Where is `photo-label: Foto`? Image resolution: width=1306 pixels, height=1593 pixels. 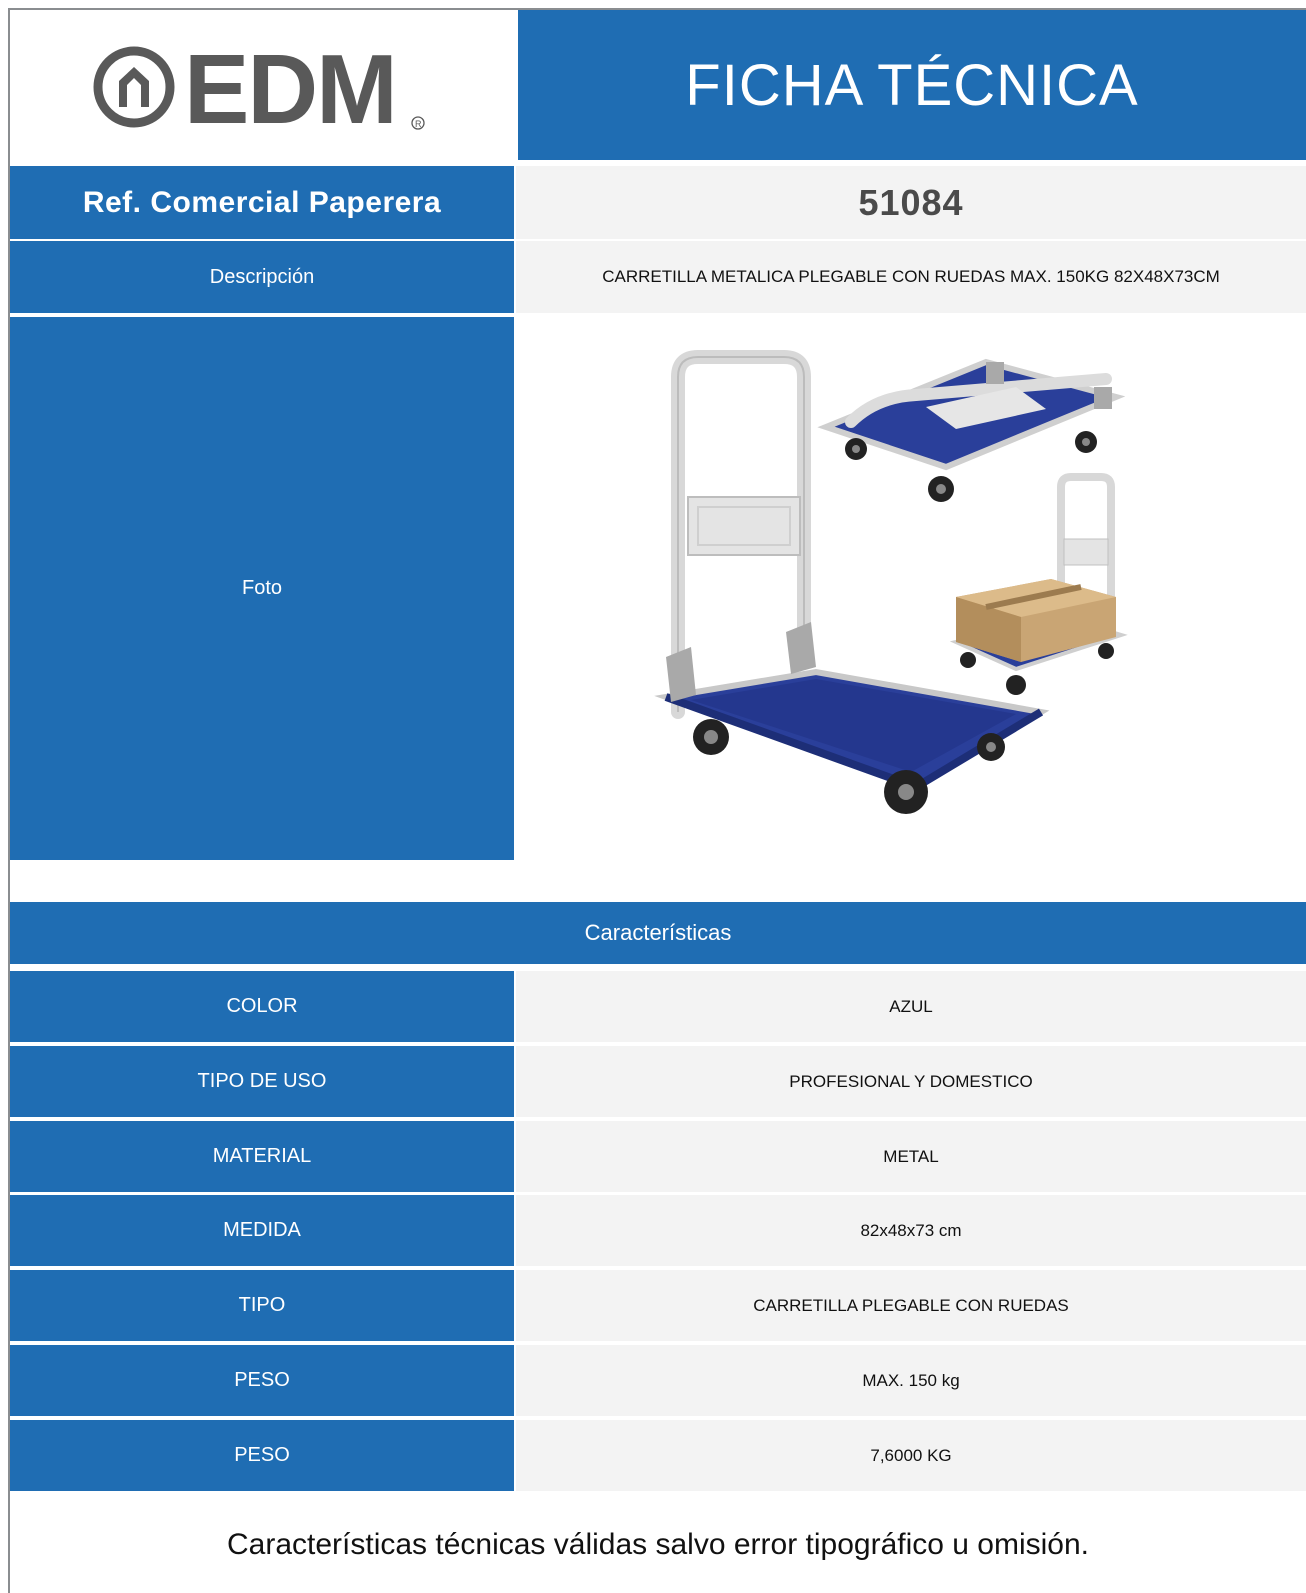 photo-label: Foto is located at coordinates (262, 588).